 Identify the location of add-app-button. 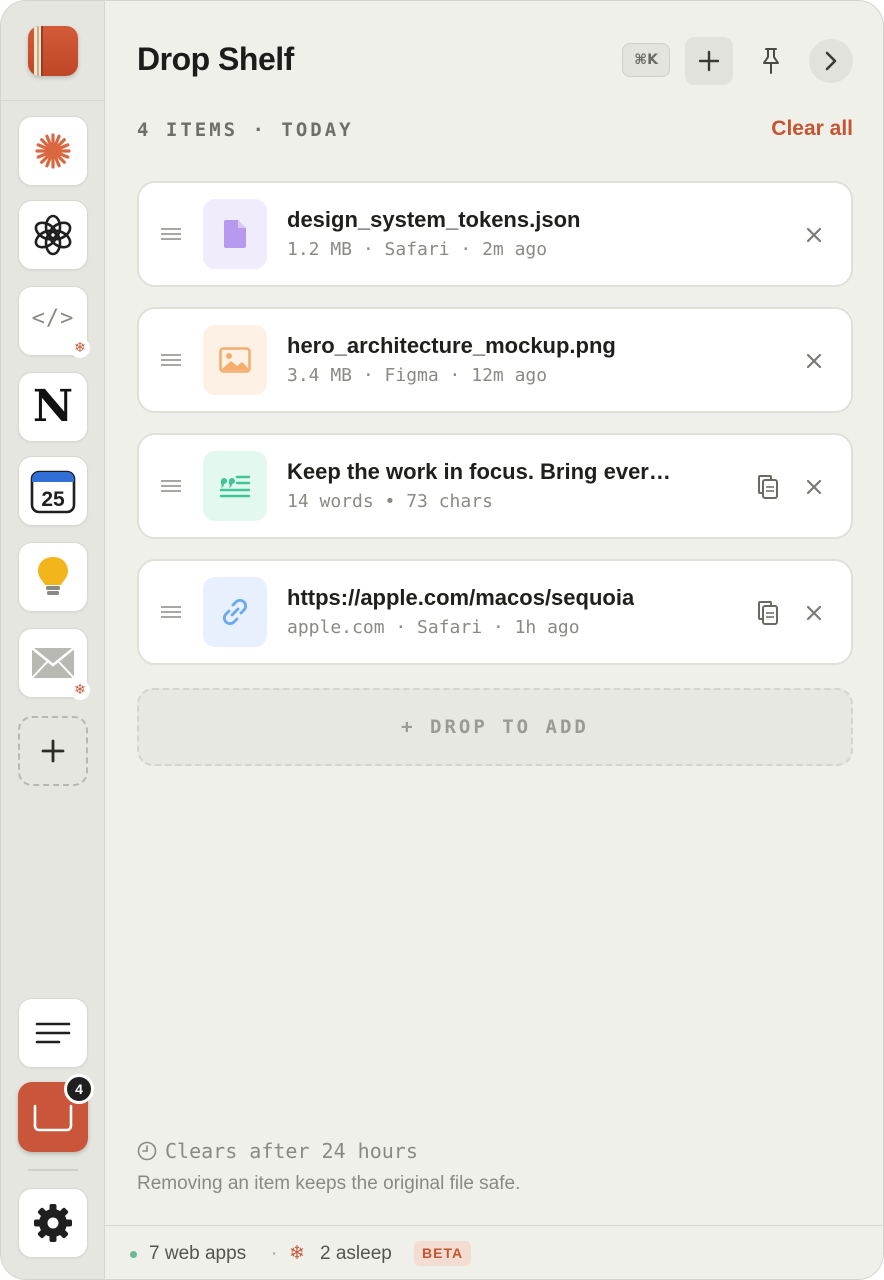
(53, 751).